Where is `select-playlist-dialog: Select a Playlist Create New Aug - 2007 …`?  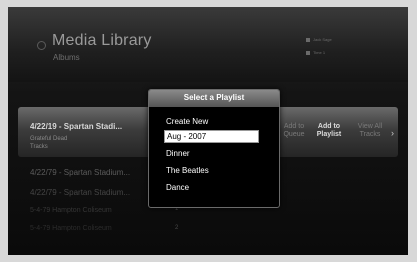
select-playlist-dialog: Select a Playlist Create New Aug - 2007 … is located at coordinates (214, 148).